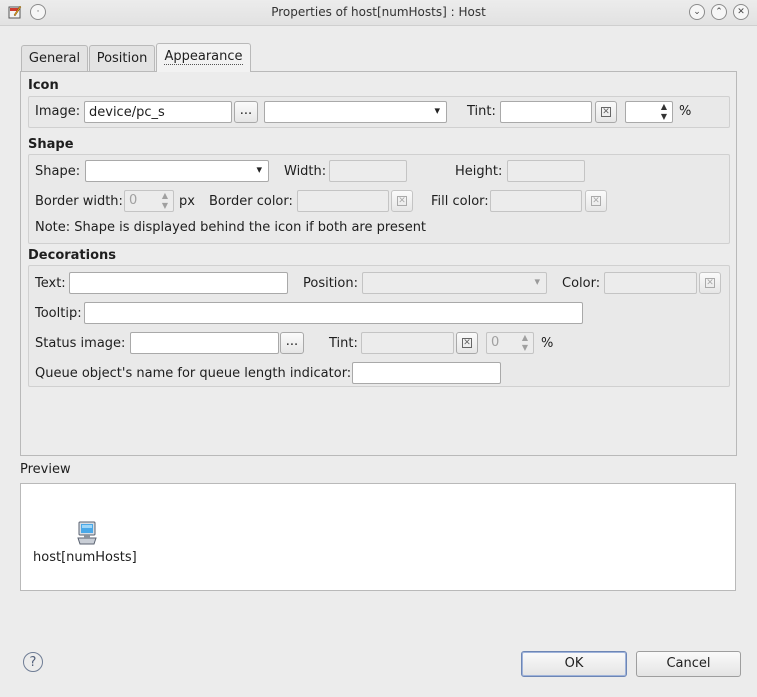  Describe the element at coordinates (178, 283) in the screenshot. I see `text-input` at that location.